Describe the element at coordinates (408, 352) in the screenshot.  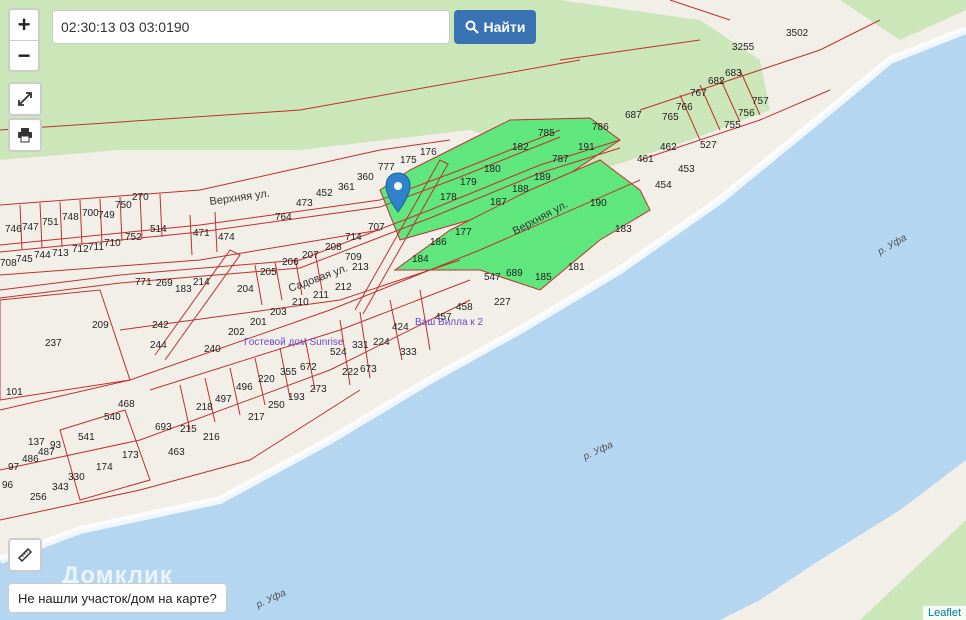
I see `parcel-label: 333` at that location.